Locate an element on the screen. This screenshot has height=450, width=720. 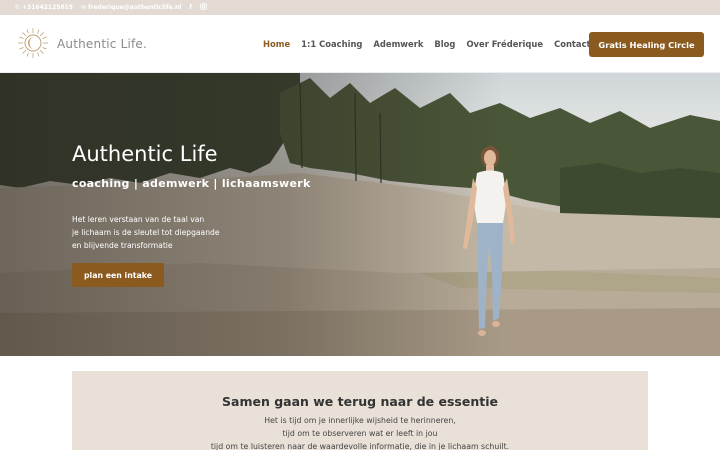
hero-line: Het leren verstaan van de taal van is located at coordinates (138, 219).